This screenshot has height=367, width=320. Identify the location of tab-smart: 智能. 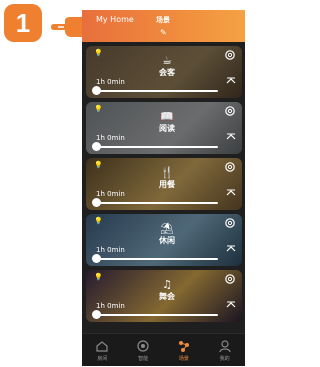
(143, 350).